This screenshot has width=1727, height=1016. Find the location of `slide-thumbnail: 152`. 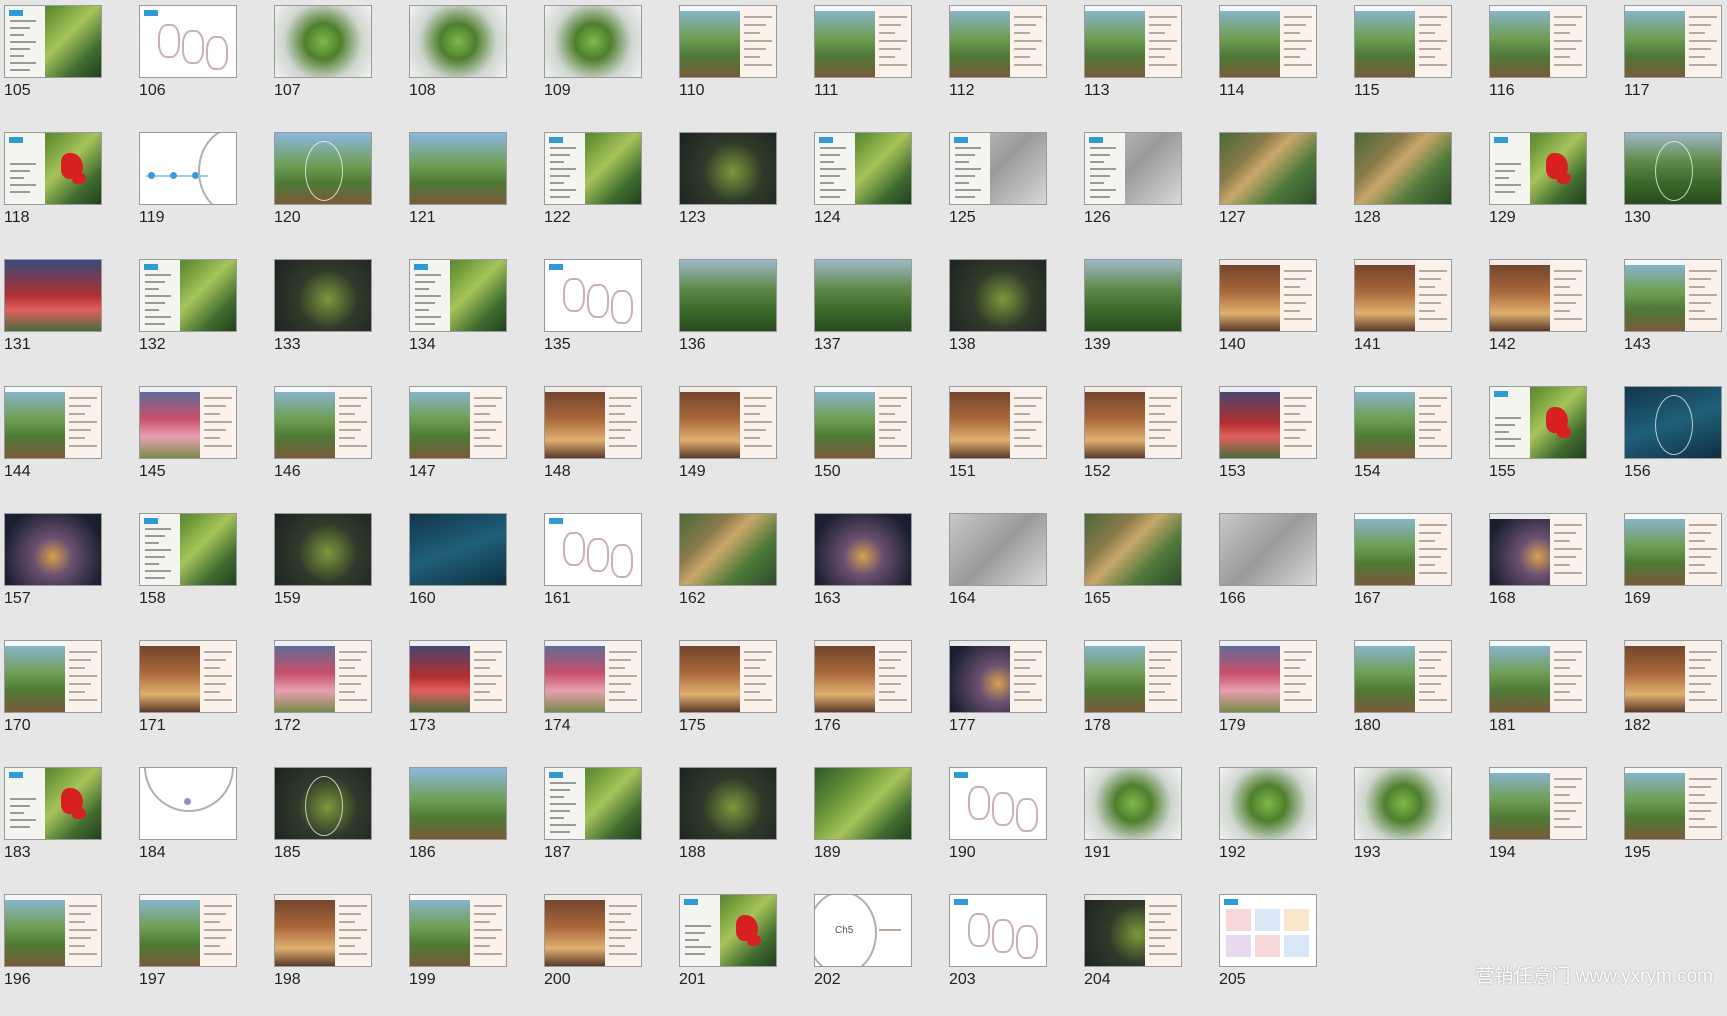

slide-thumbnail: 152 is located at coordinates (1147, 444).